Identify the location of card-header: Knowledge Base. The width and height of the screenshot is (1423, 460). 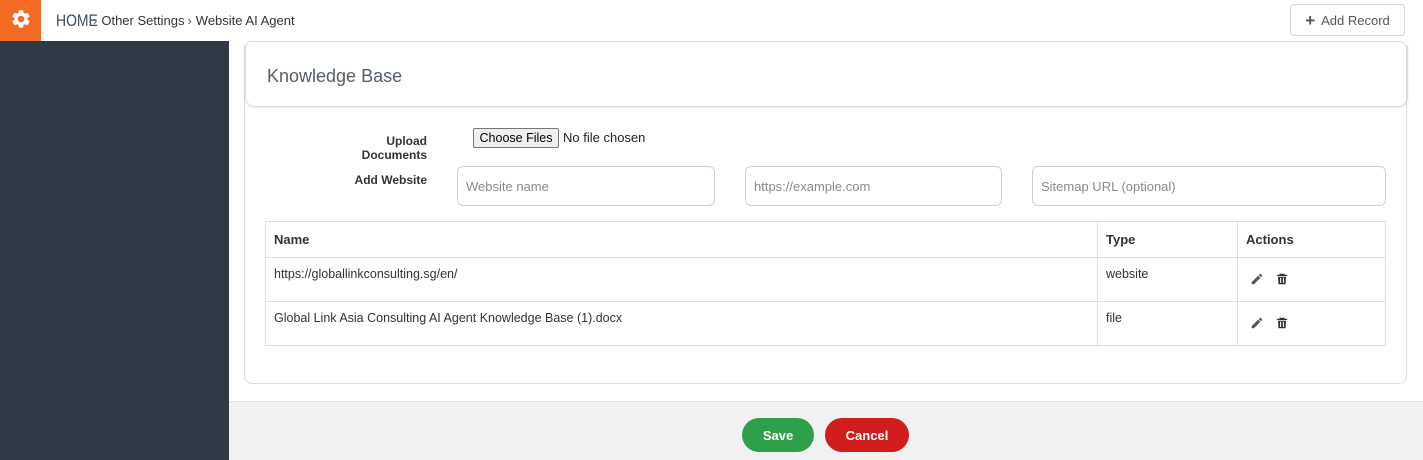
(826, 76).